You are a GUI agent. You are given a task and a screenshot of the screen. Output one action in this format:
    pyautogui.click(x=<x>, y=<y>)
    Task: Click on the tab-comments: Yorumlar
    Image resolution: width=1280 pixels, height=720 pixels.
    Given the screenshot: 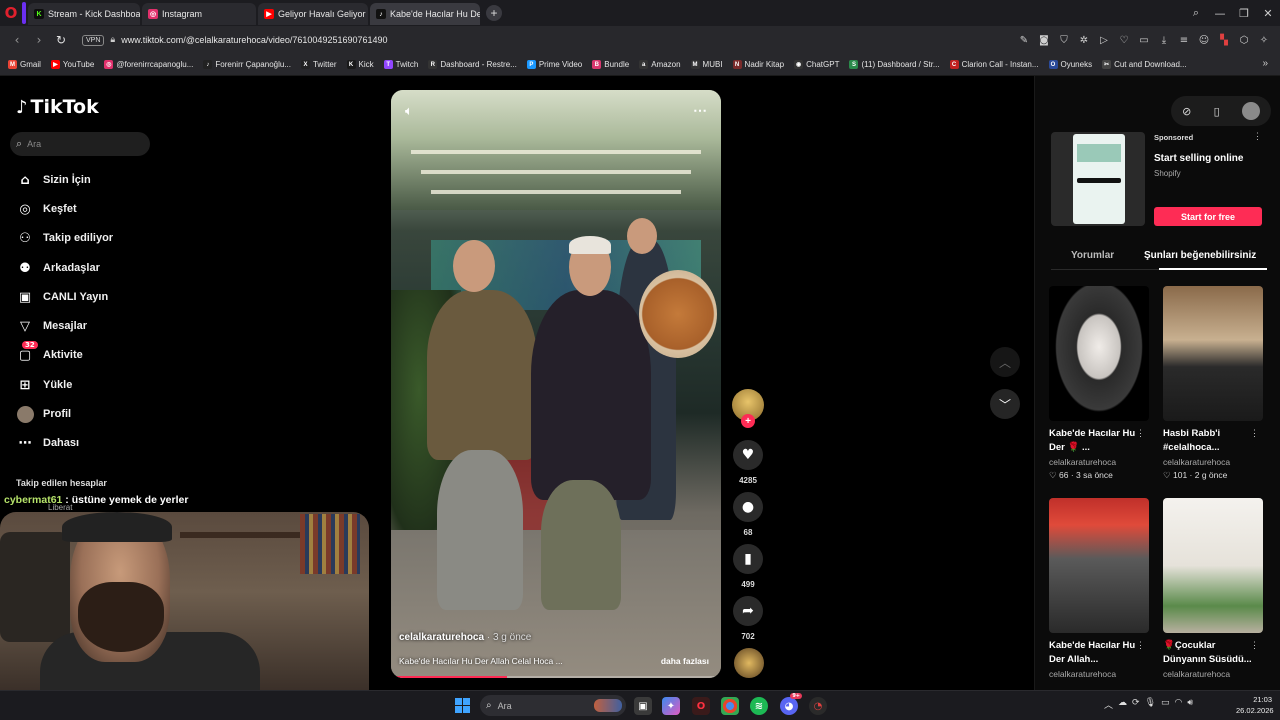 What is the action you would take?
    pyautogui.click(x=1092, y=255)
    